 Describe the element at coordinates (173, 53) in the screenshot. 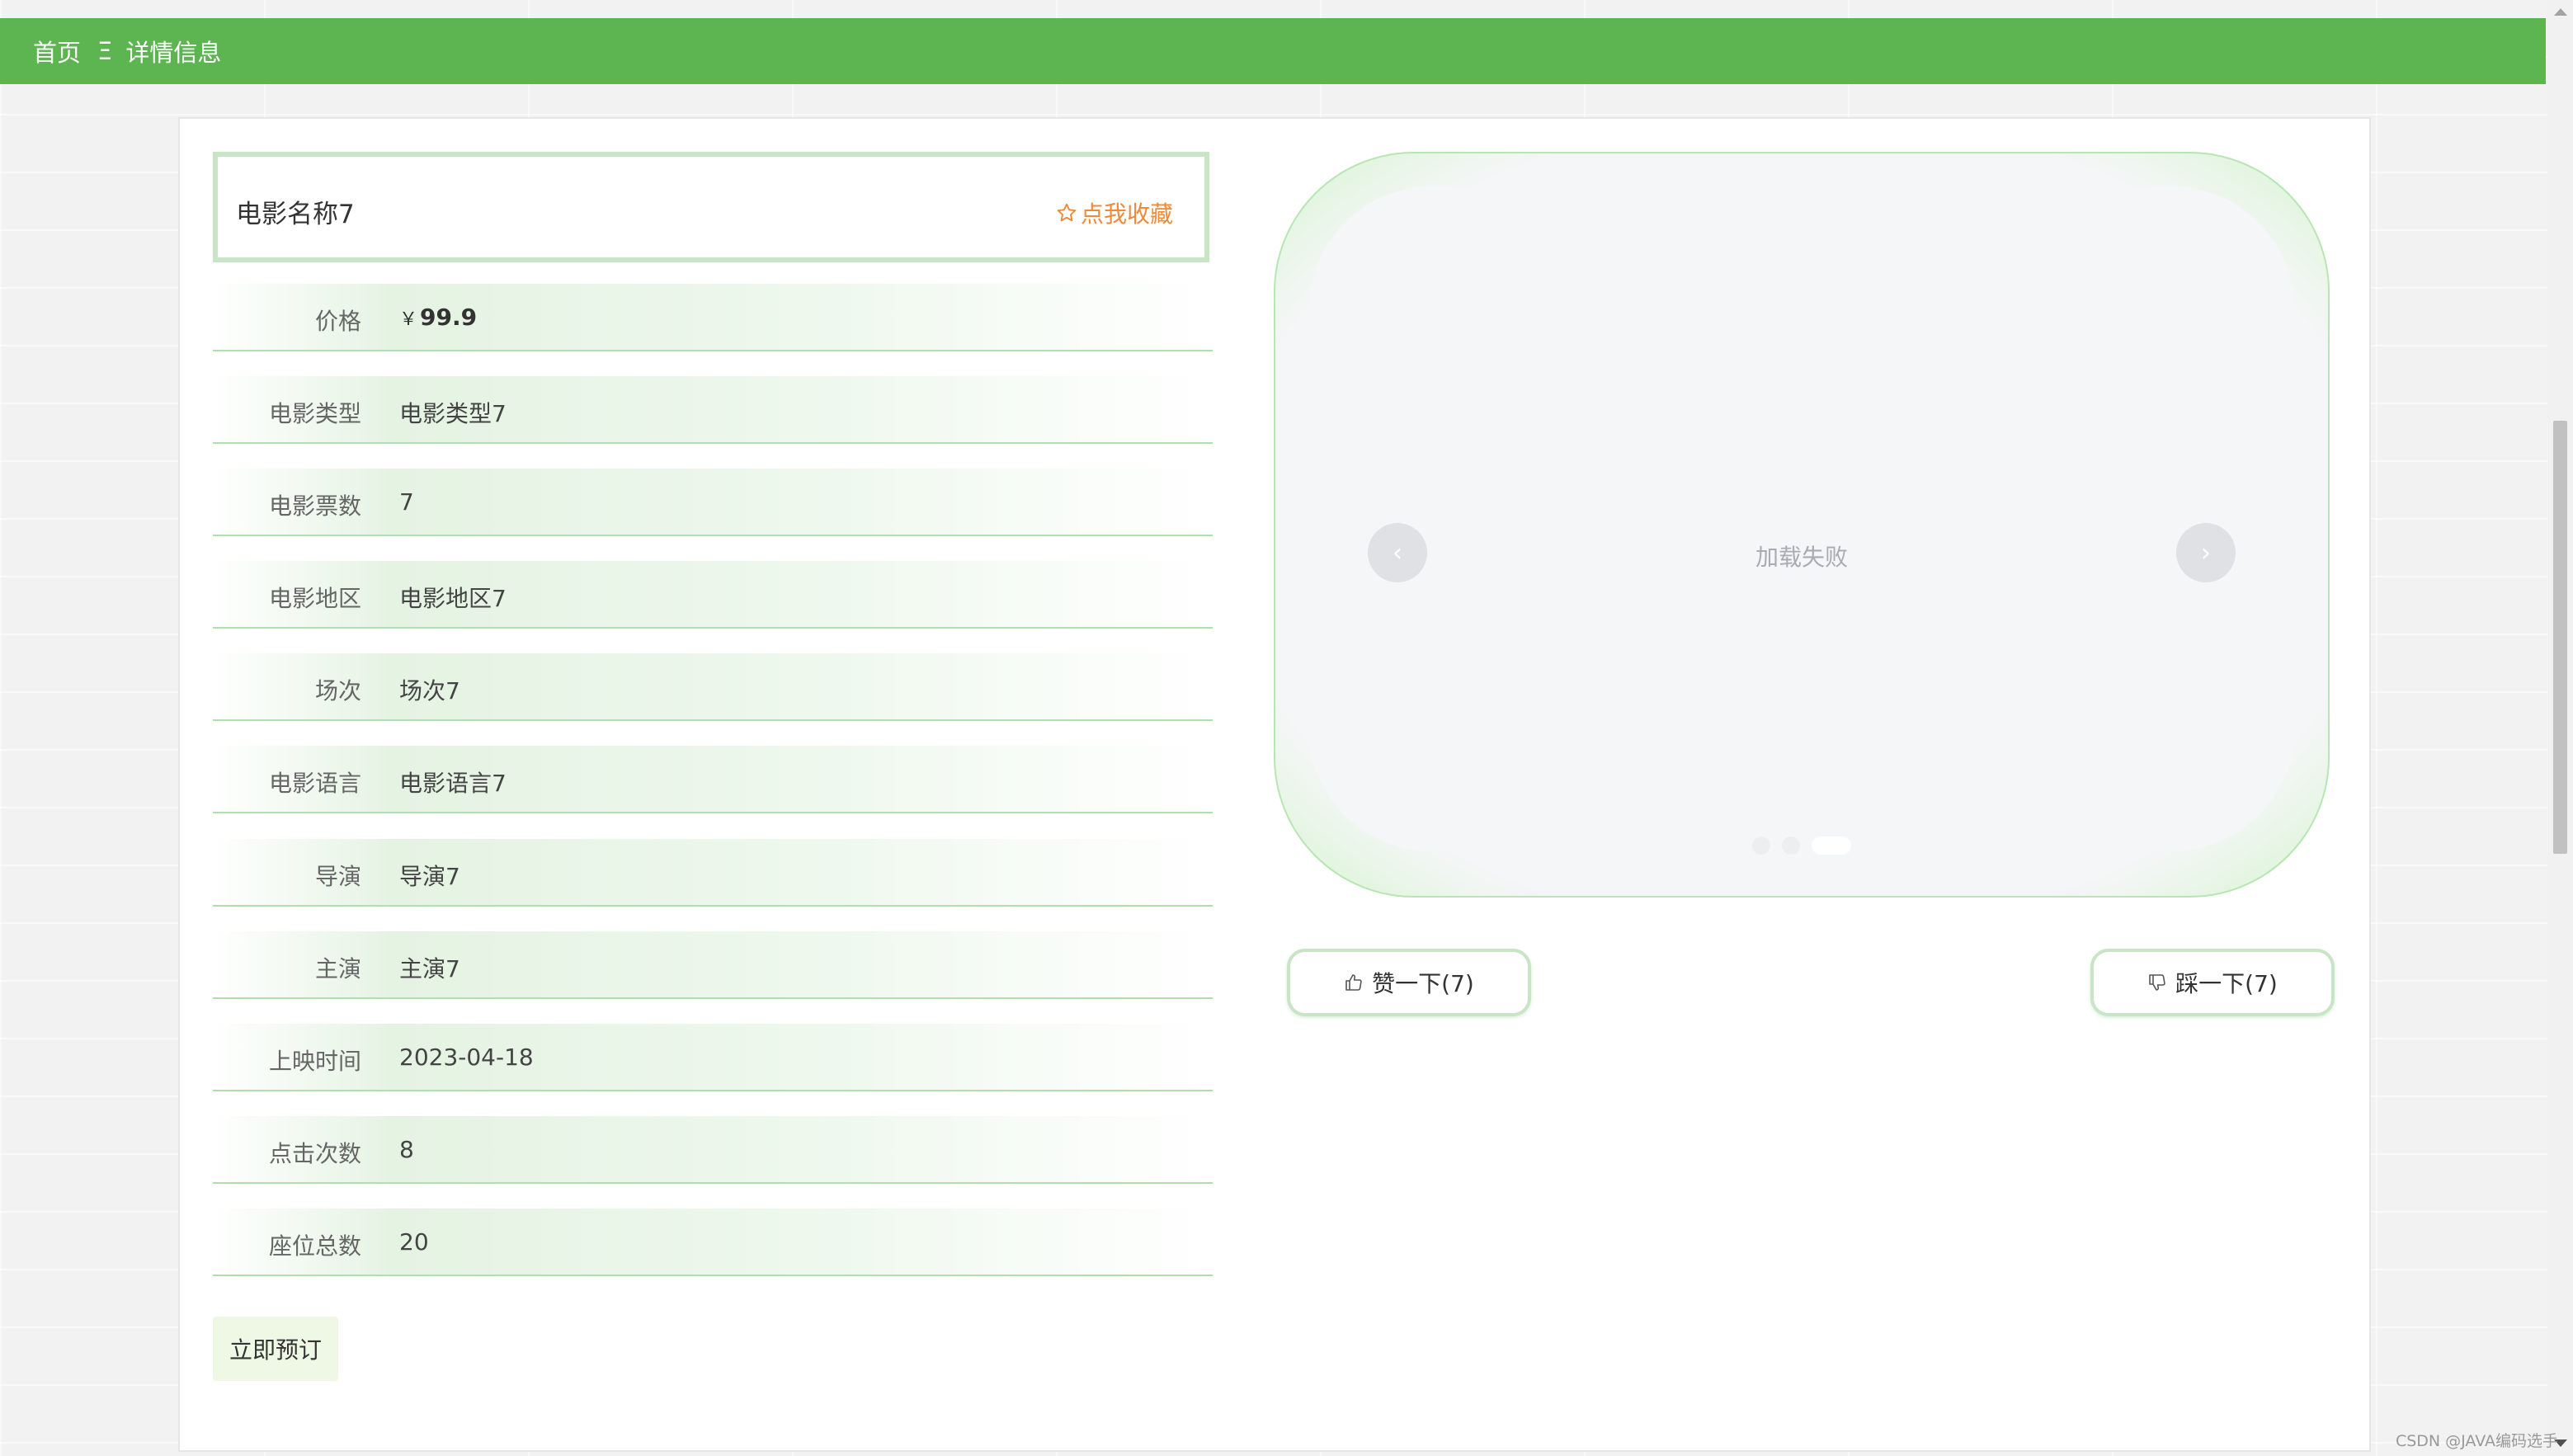

I see `breadcrumb-current: 详情信息` at that location.